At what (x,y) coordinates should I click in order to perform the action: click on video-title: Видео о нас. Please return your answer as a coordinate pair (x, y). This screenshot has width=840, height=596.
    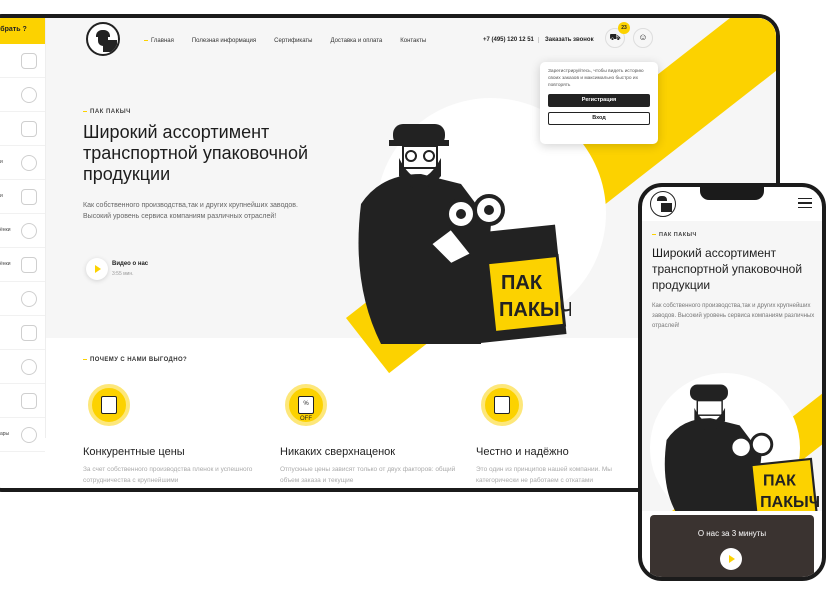
    Looking at the image, I should click on (130, 264).